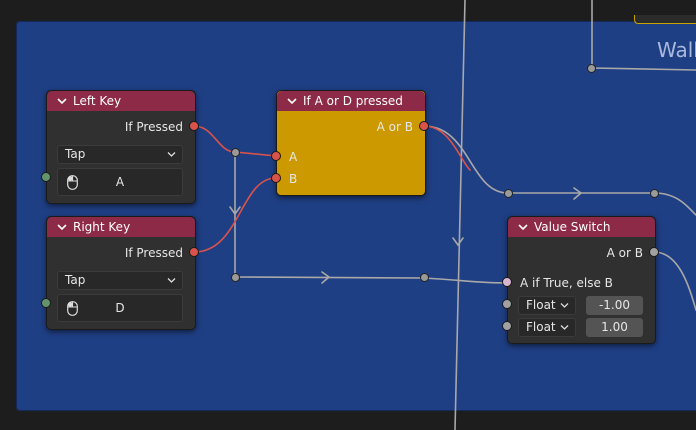  I want to click on node-header: Right Key, so click(121, 227).